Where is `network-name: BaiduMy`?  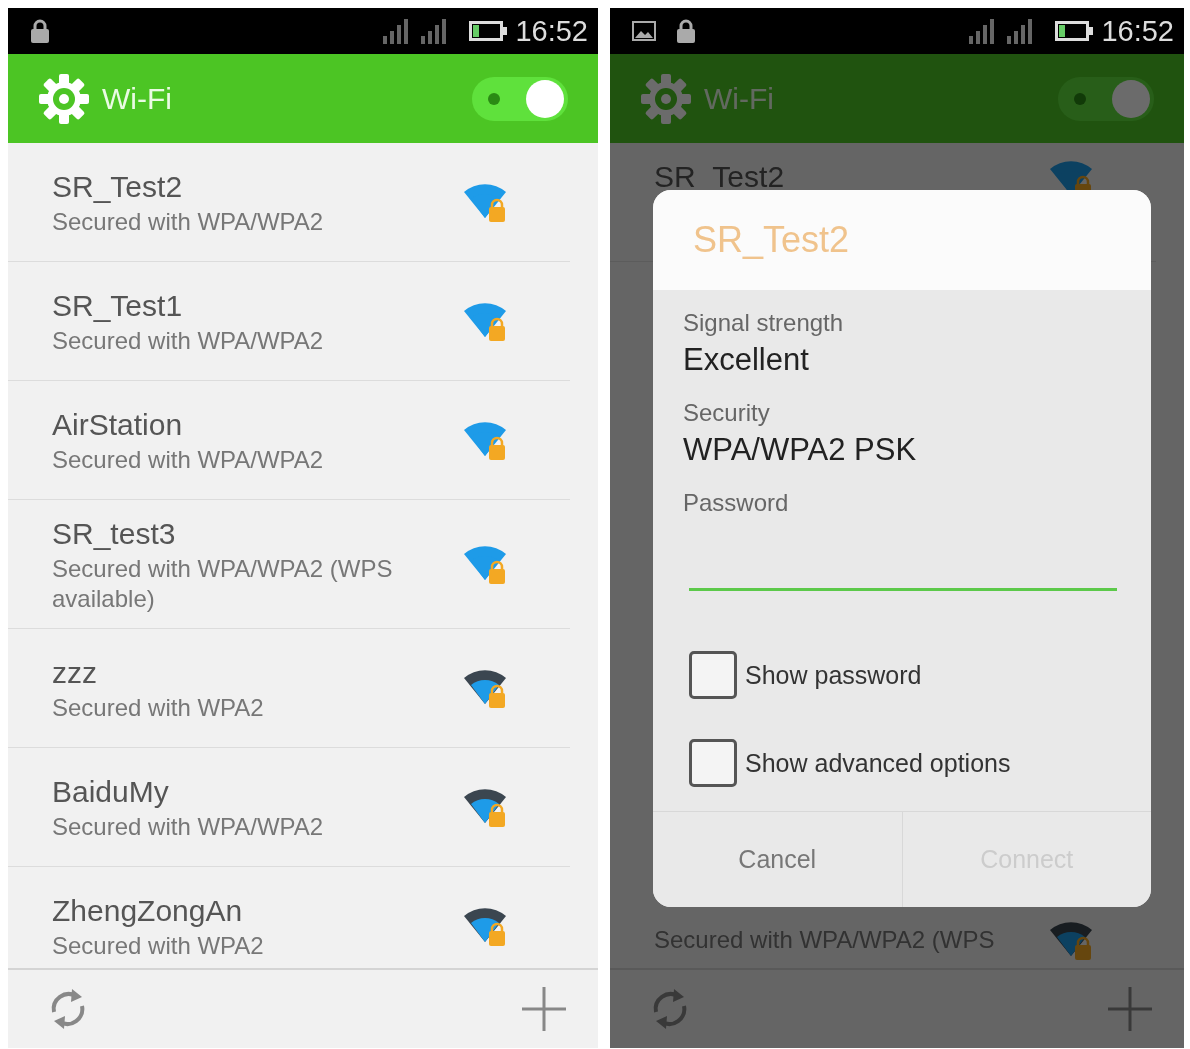
network-name: BaiduMy is located at coordinates (111, 792).